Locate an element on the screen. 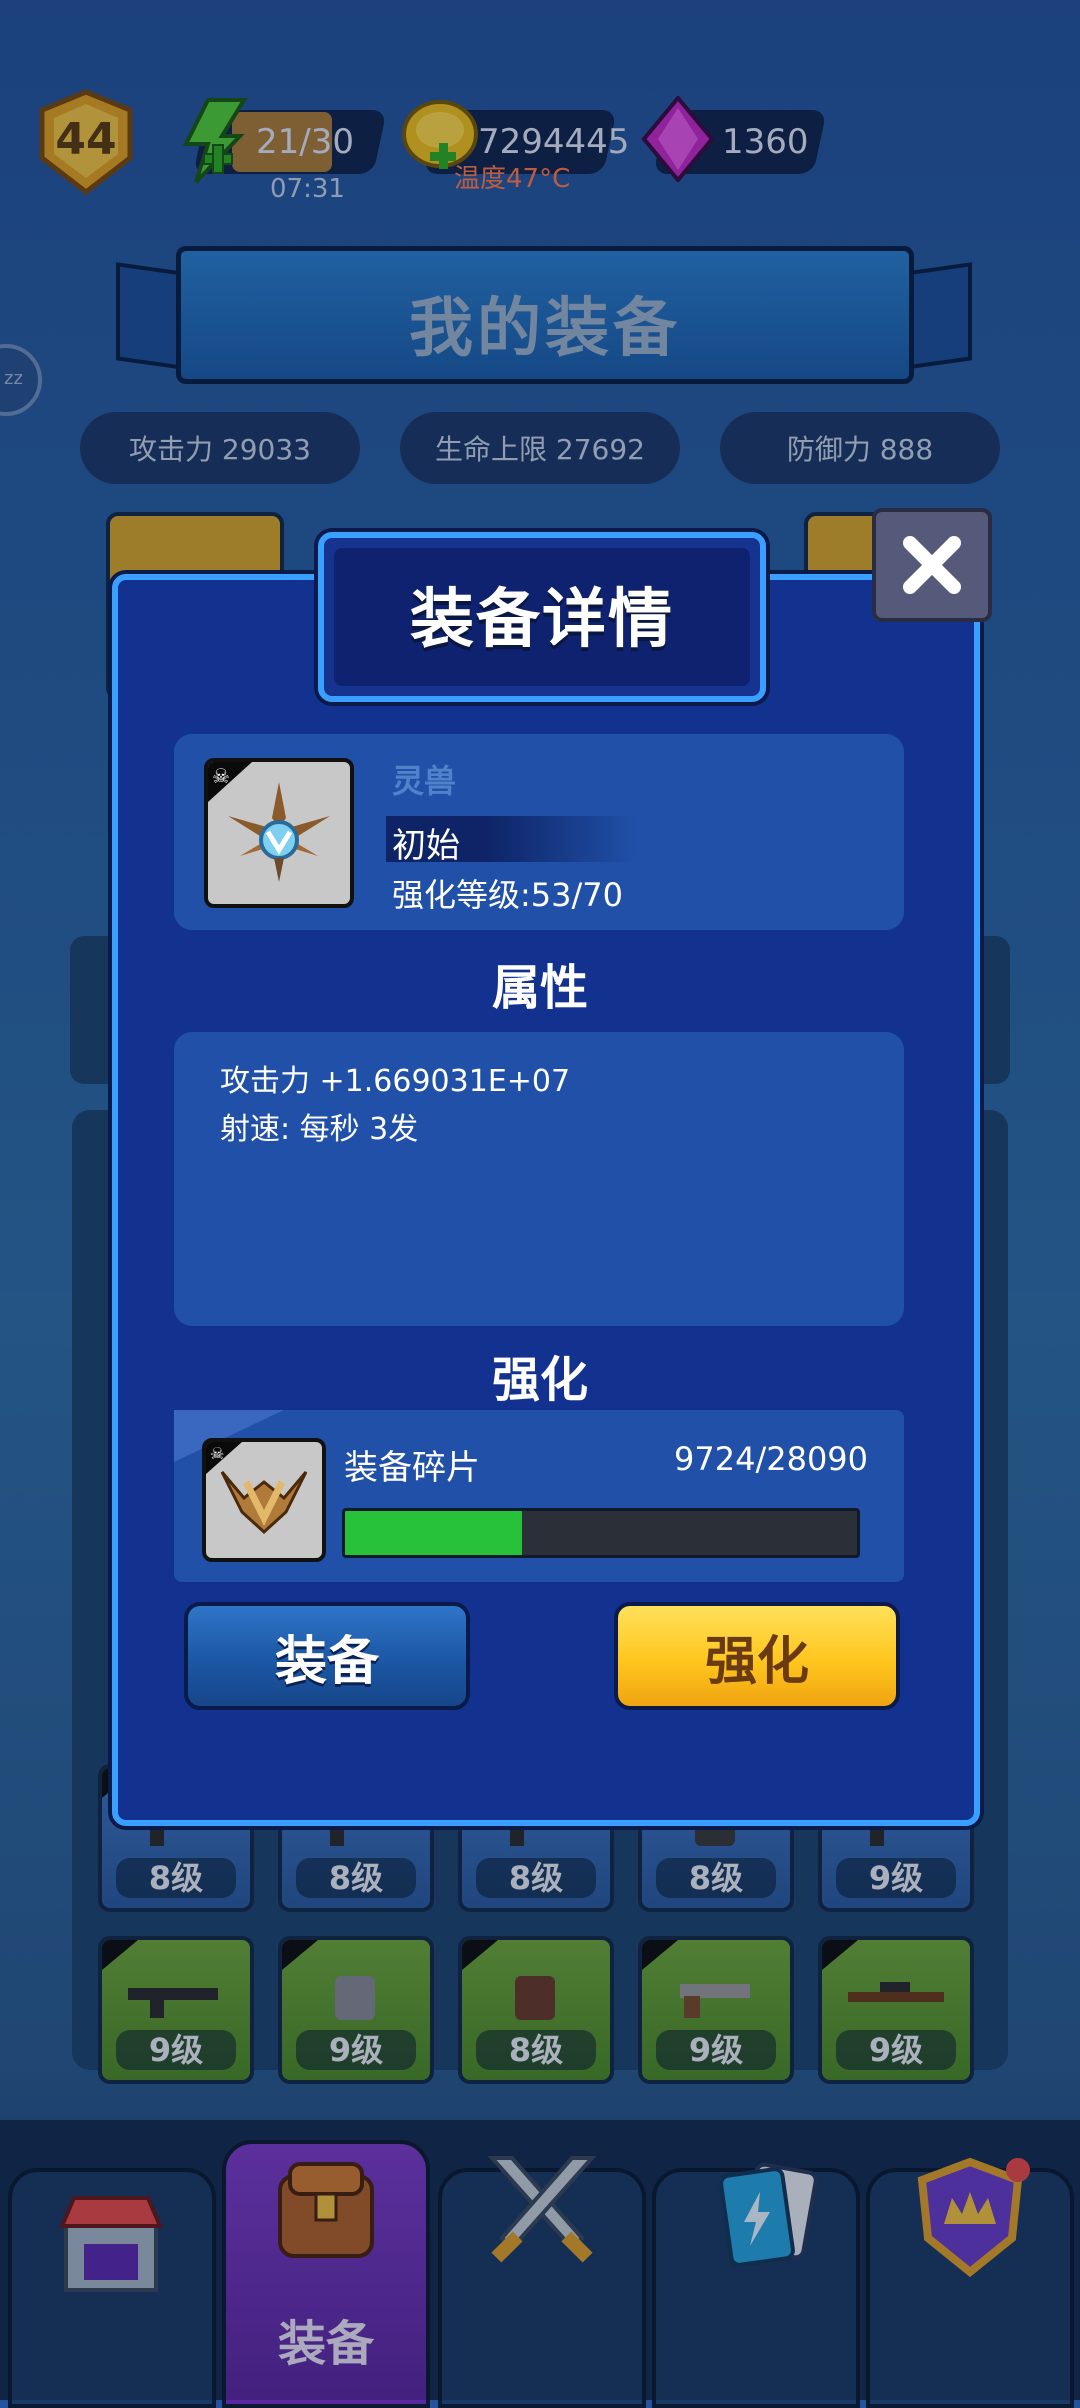  material-icon-box: ☠ is located at coordinates (264, 1500).